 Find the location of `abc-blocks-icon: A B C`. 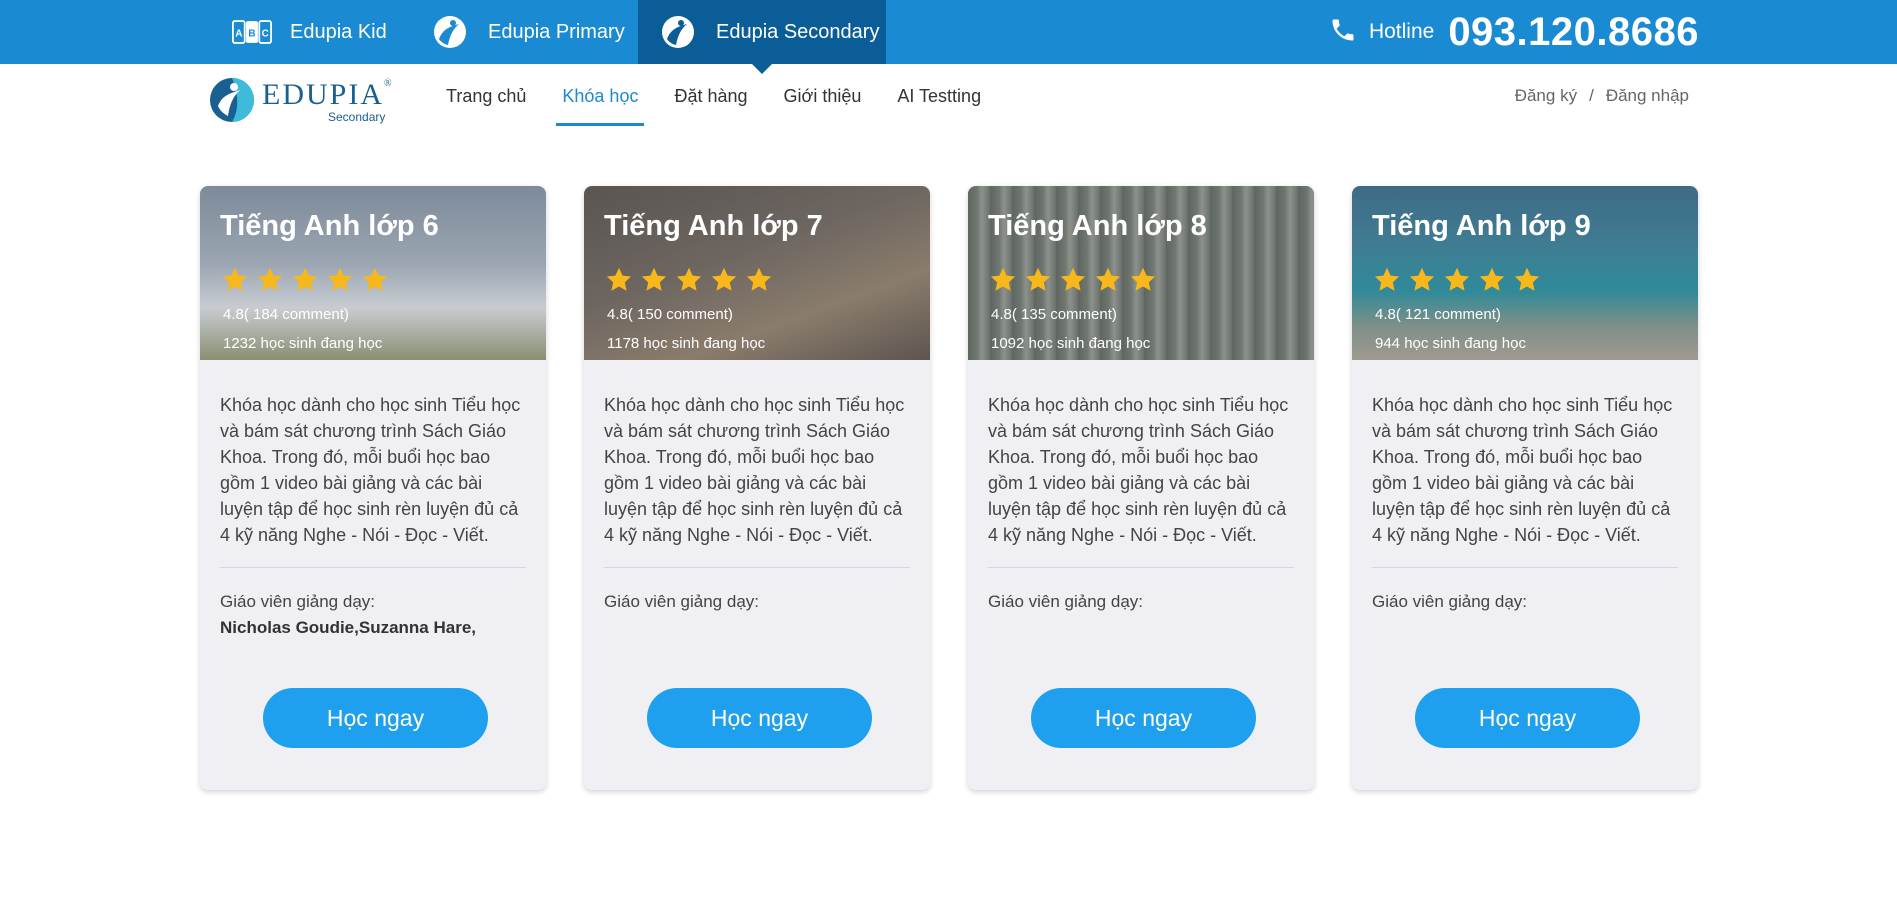

abc-blocks-icon: A B C is located at coordinates (252, 32).